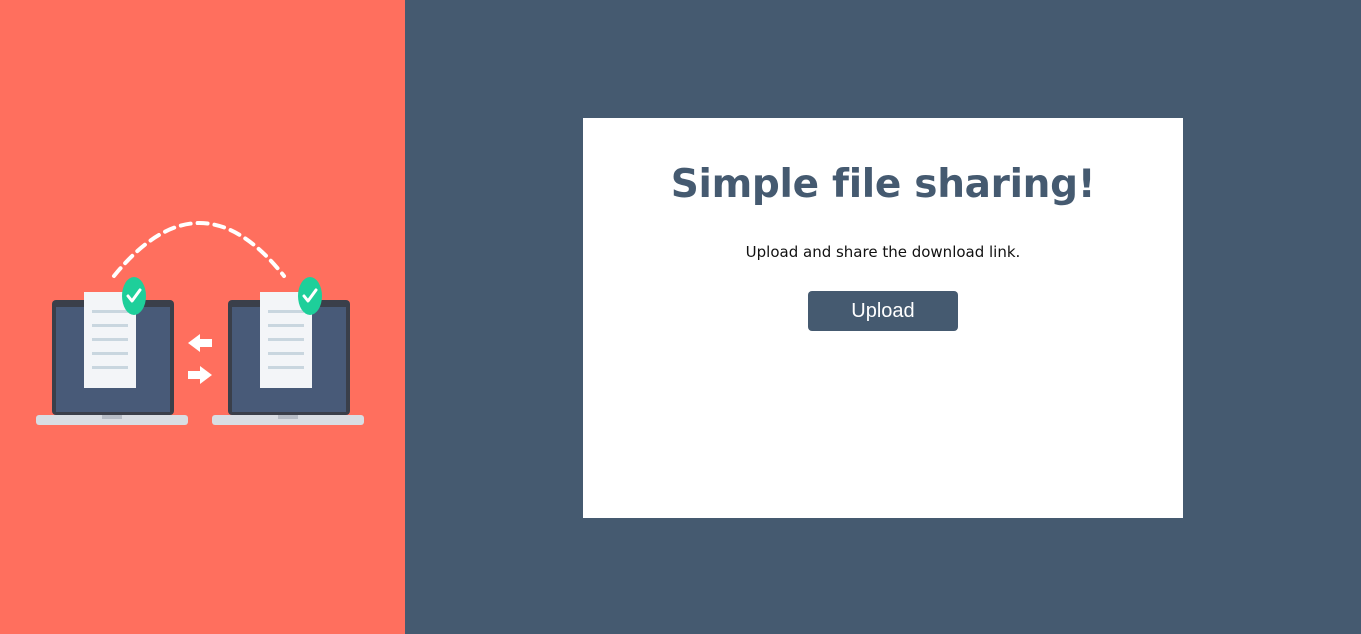  Describe the element at coordinates (200, 375) in the screenshot. I see `arrow-right-icon` at that location.